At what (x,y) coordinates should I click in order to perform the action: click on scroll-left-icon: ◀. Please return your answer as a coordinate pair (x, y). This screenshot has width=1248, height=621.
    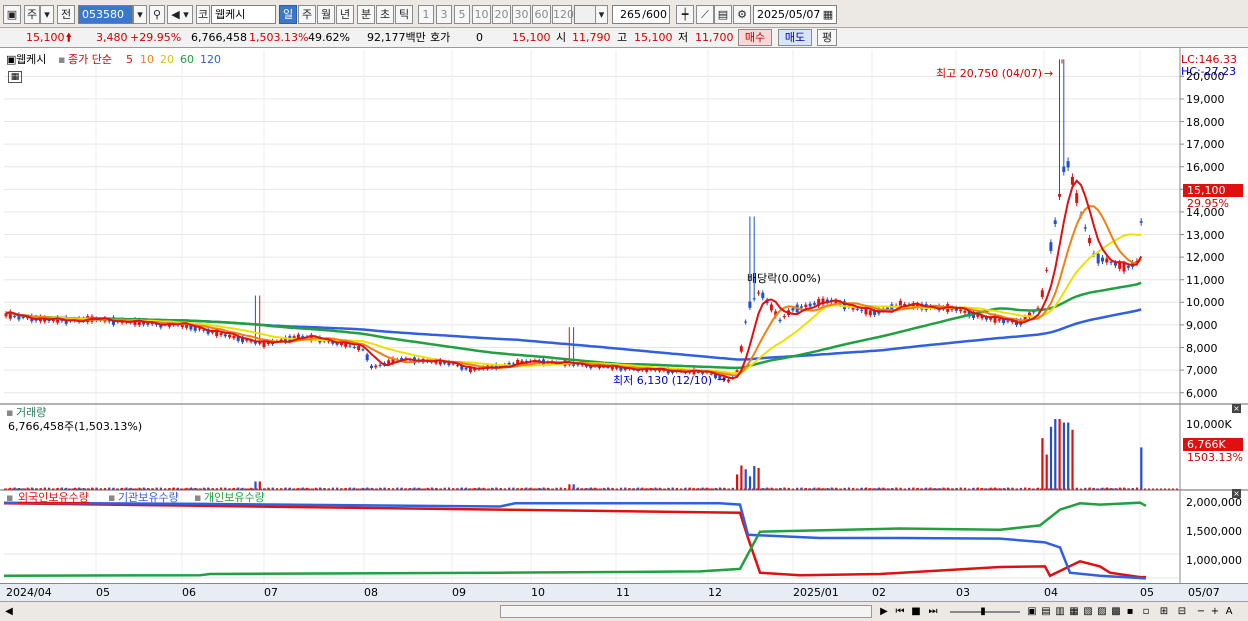
    Looking at the image, I should click on (9, 612).